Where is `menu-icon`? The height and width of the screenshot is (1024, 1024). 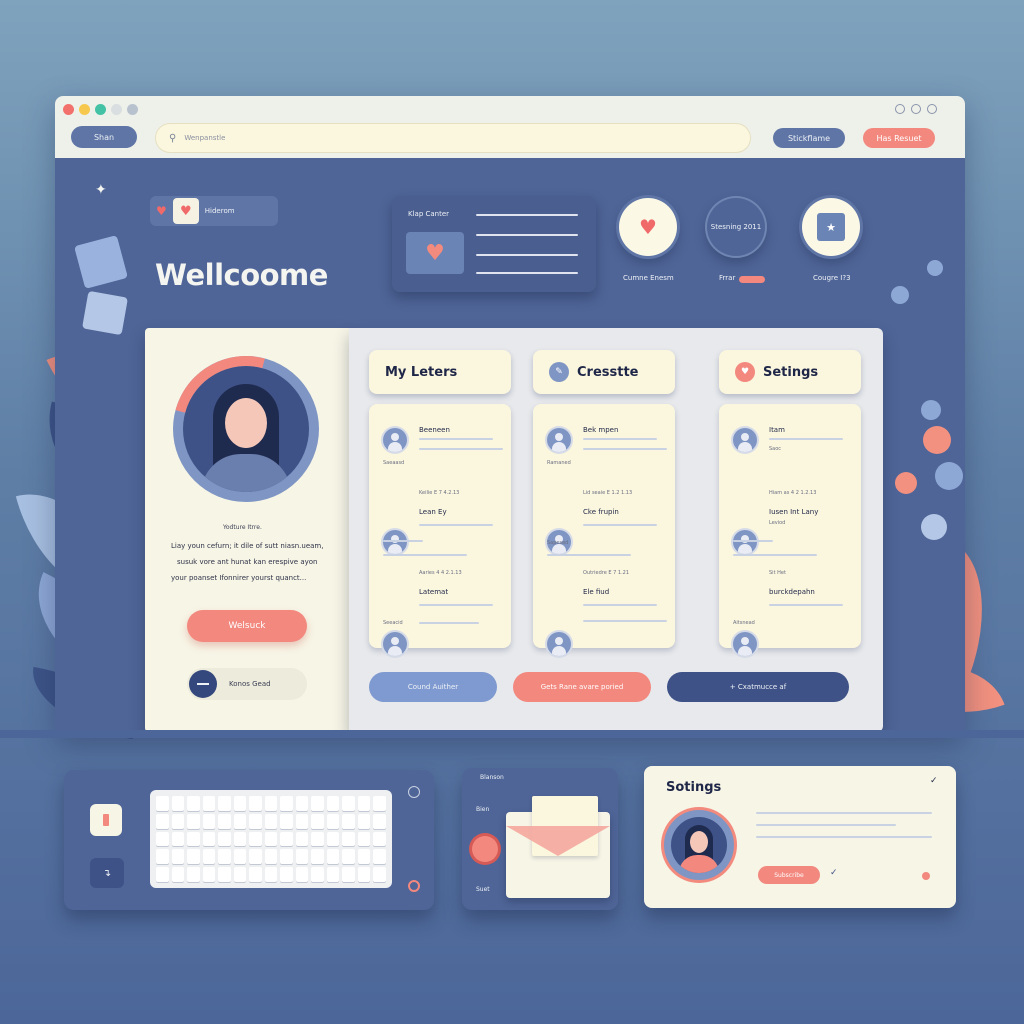 menu-icon is located at coordinates (932, 109).